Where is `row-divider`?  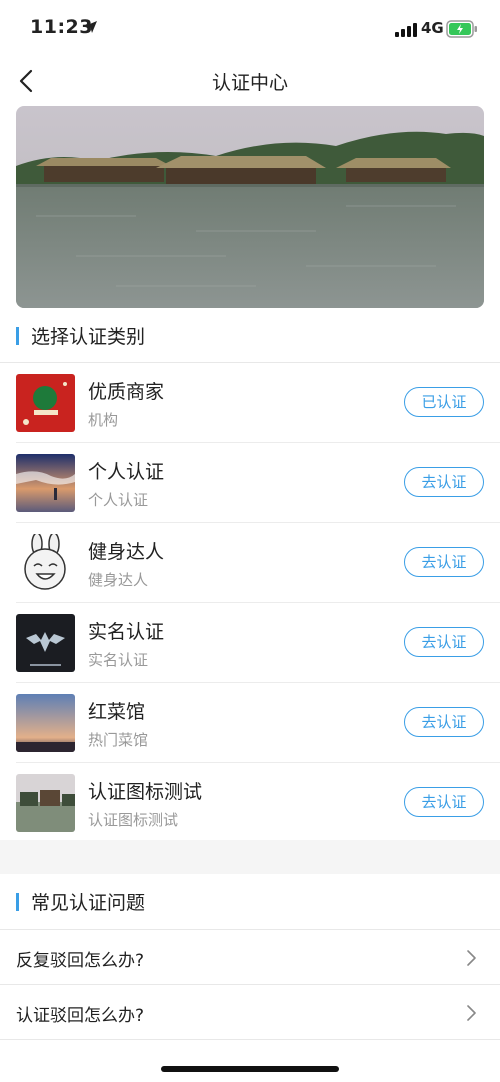 row-divider is located at coordinates (250, 1039).